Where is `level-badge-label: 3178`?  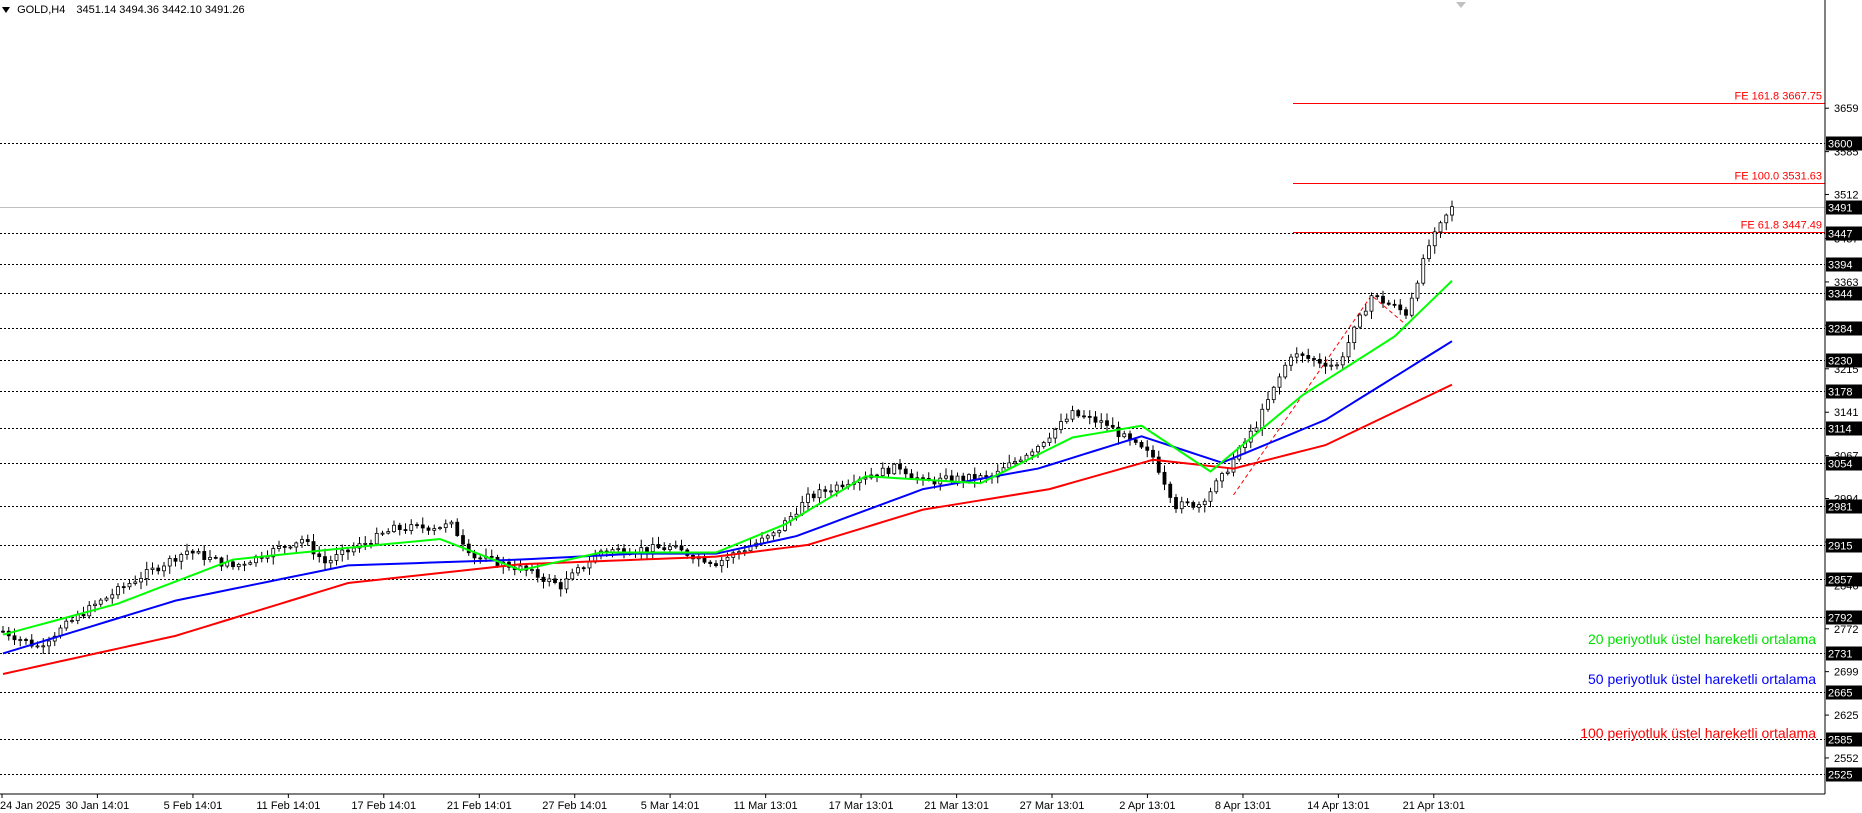 level-badge-label: 3178 is located at coordinates (1840, 393).